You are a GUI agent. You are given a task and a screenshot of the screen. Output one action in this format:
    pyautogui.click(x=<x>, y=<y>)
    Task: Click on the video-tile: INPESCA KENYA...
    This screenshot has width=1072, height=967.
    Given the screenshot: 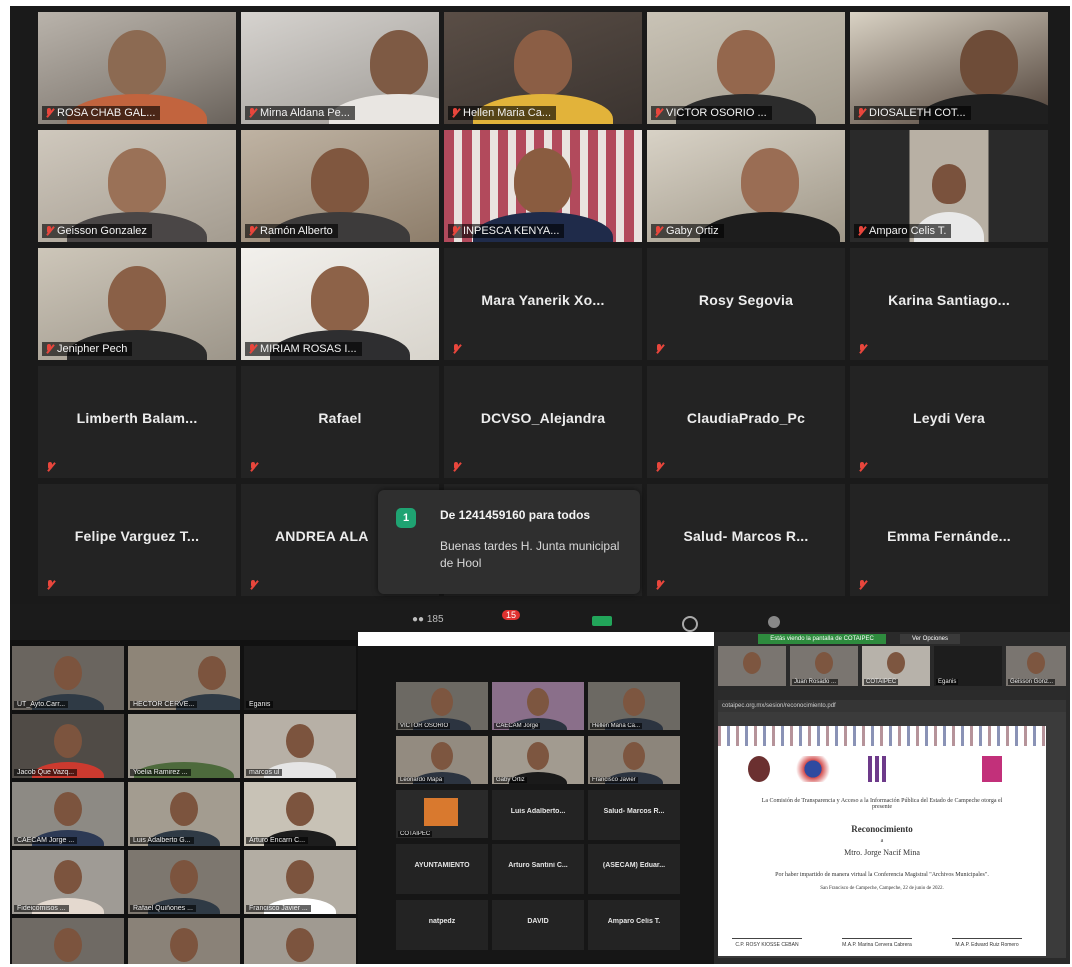 What is the action you would take?
    pyautogui.click(x=543, y=186)
    